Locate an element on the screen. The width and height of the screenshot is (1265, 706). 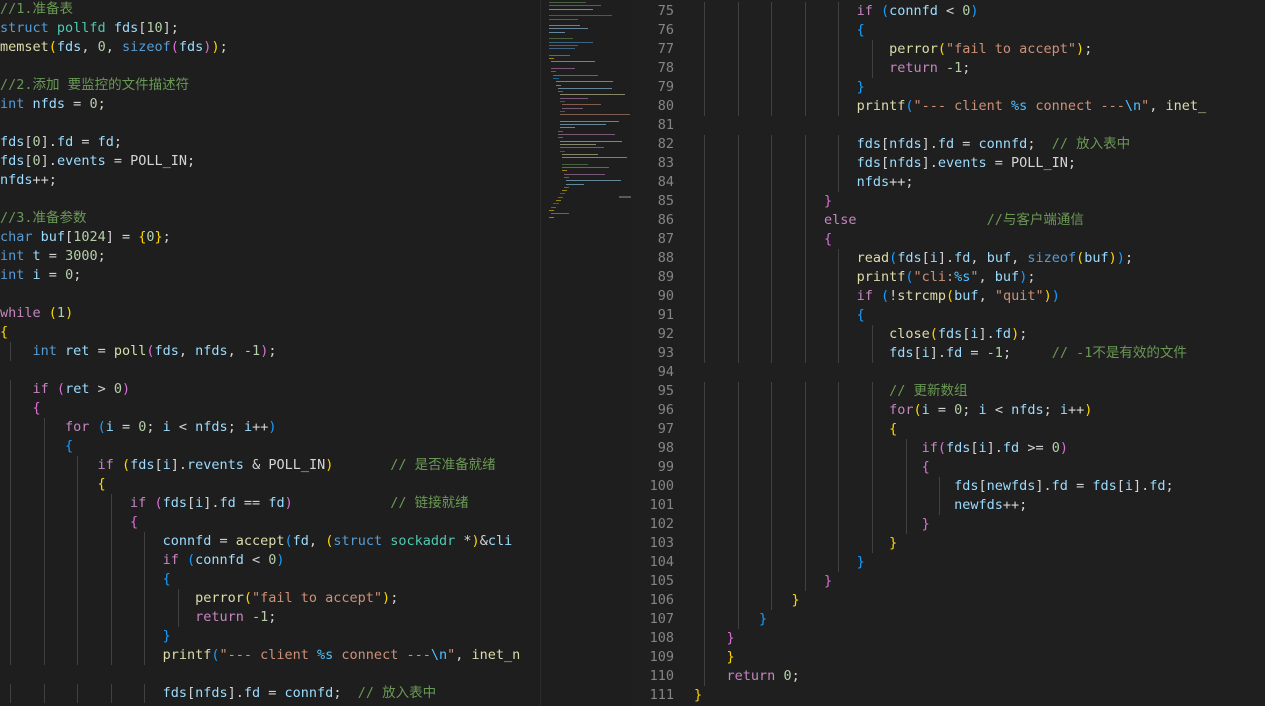
minimap is located at coordinates (586, 353).